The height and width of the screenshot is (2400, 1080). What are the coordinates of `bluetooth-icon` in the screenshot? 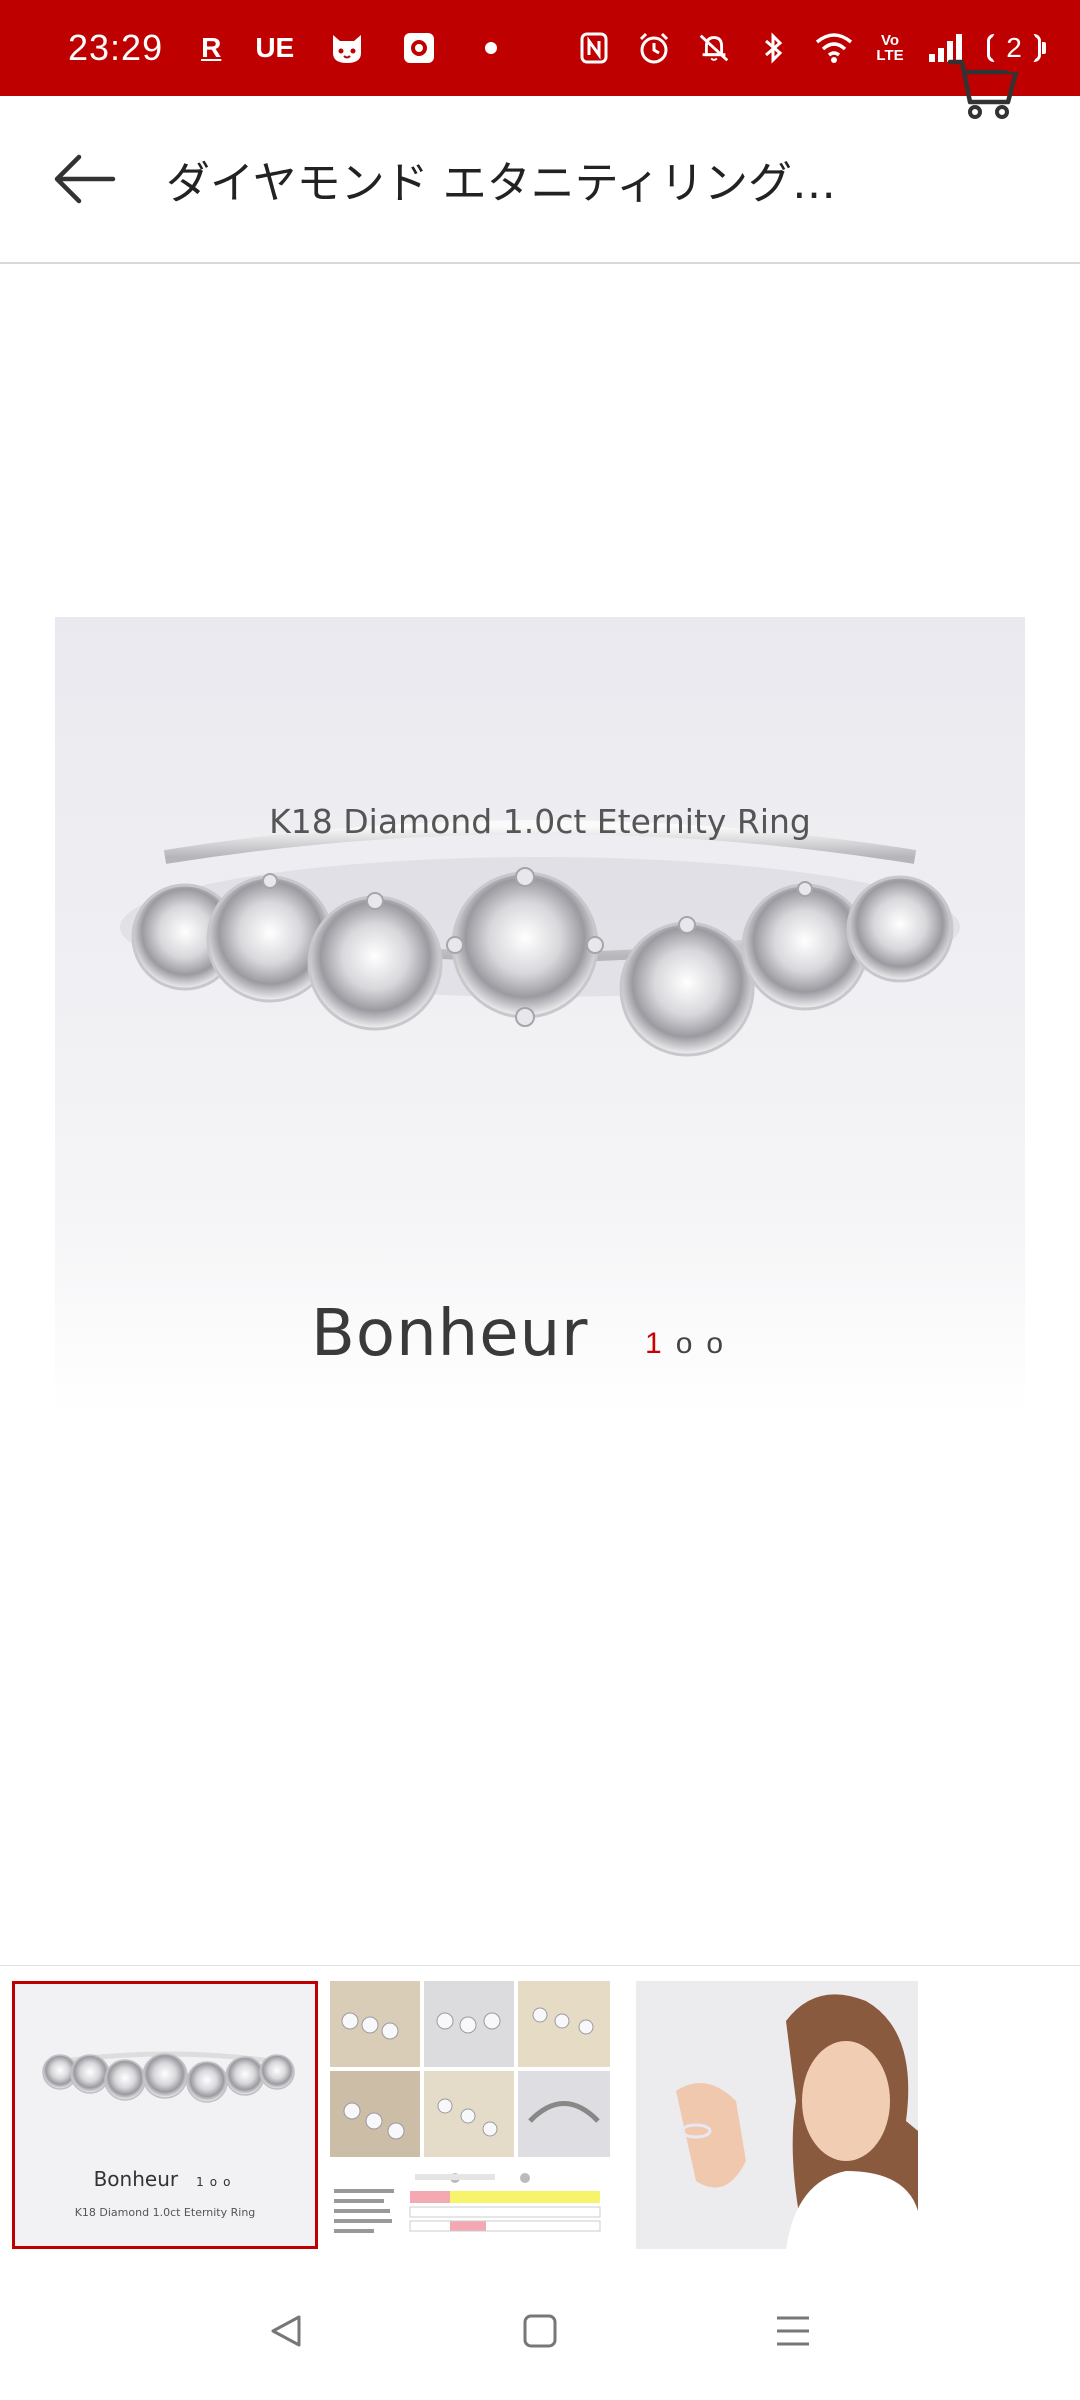 It's located at (774, 48).